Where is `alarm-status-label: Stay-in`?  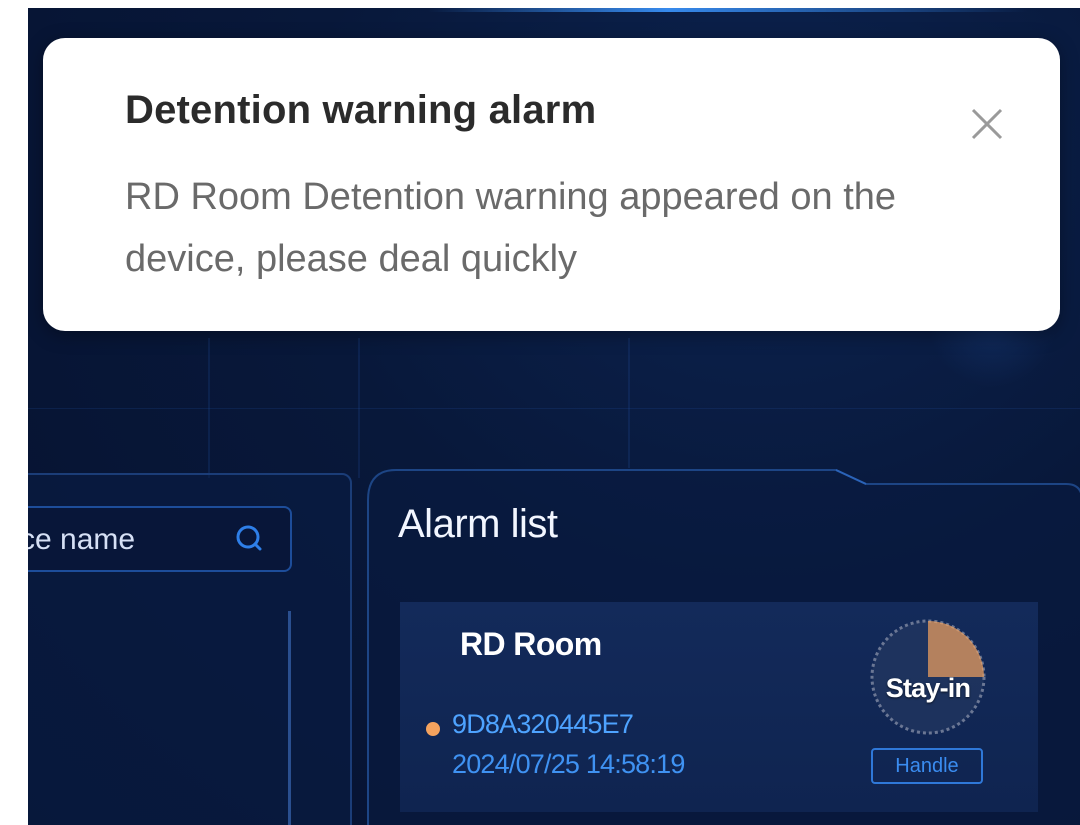 alarm-status-label: Stay-in is located at coordinates (928, 688).